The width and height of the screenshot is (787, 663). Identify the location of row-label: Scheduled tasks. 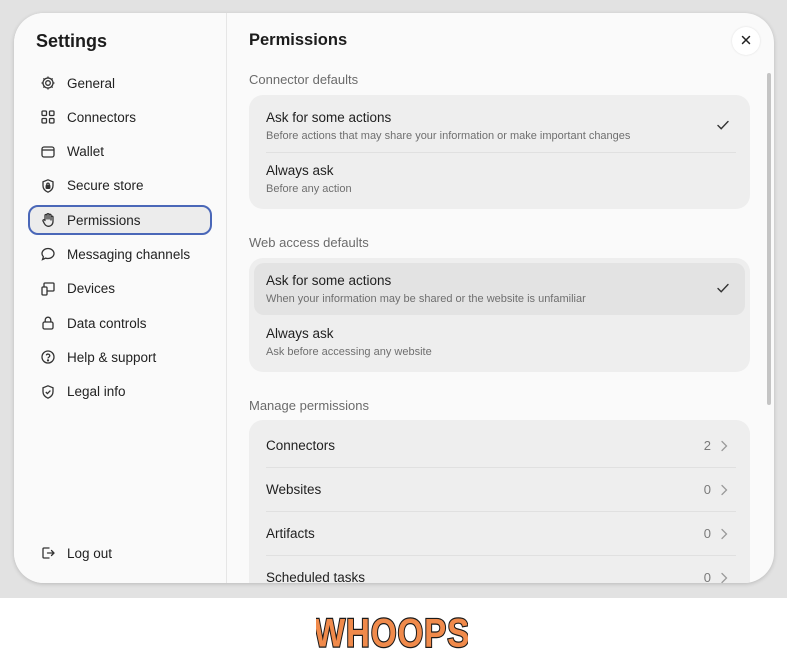
(316, 576).